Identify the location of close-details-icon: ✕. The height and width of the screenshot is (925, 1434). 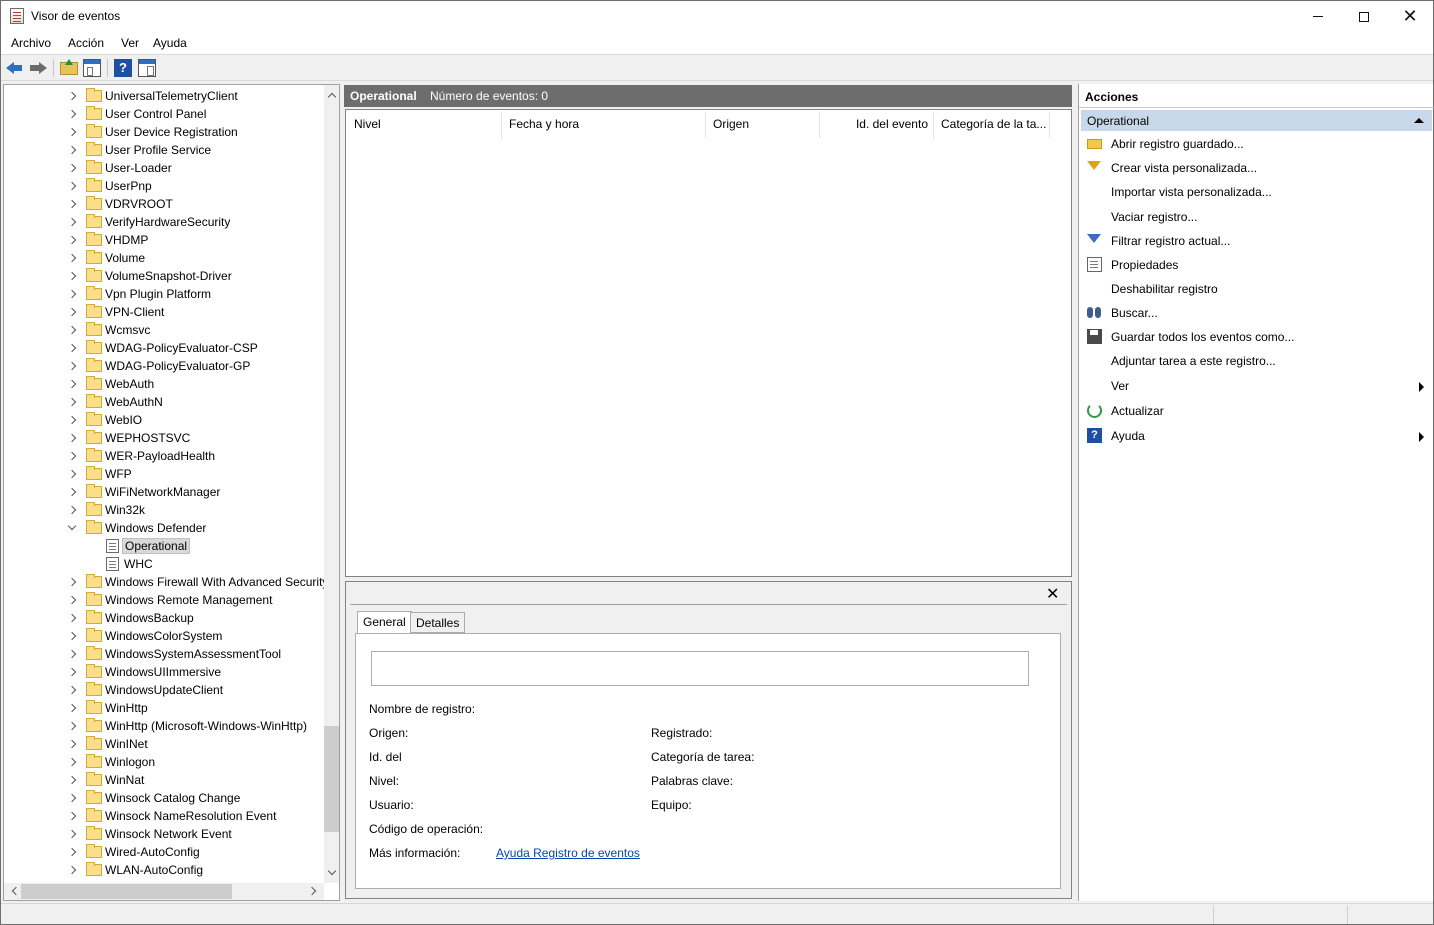
(1052, 594).